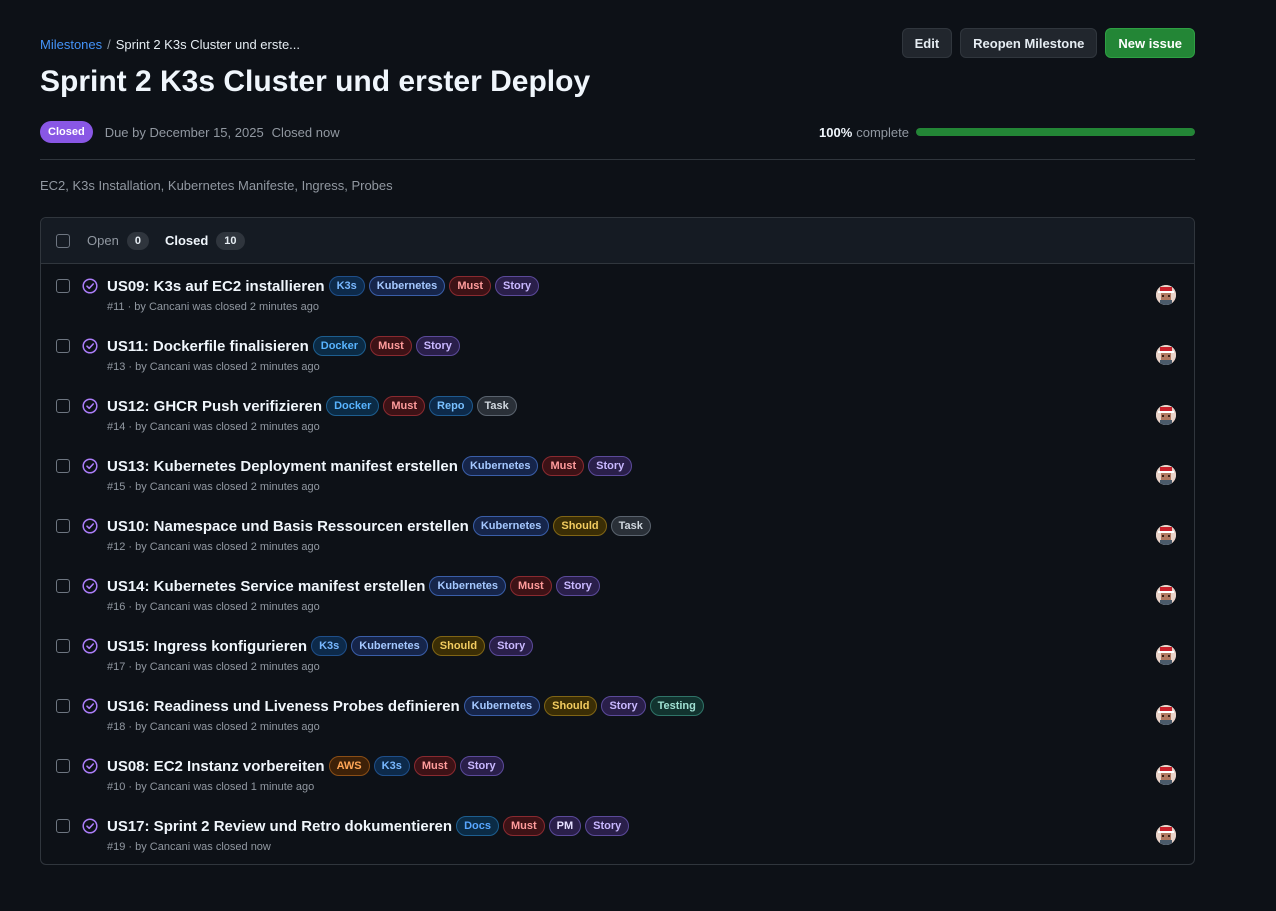 The image size is (1276, 911). Describe the element at coordinates (1150, 43) in the screenshot. I see `new-issue-button: New issue` at that location.